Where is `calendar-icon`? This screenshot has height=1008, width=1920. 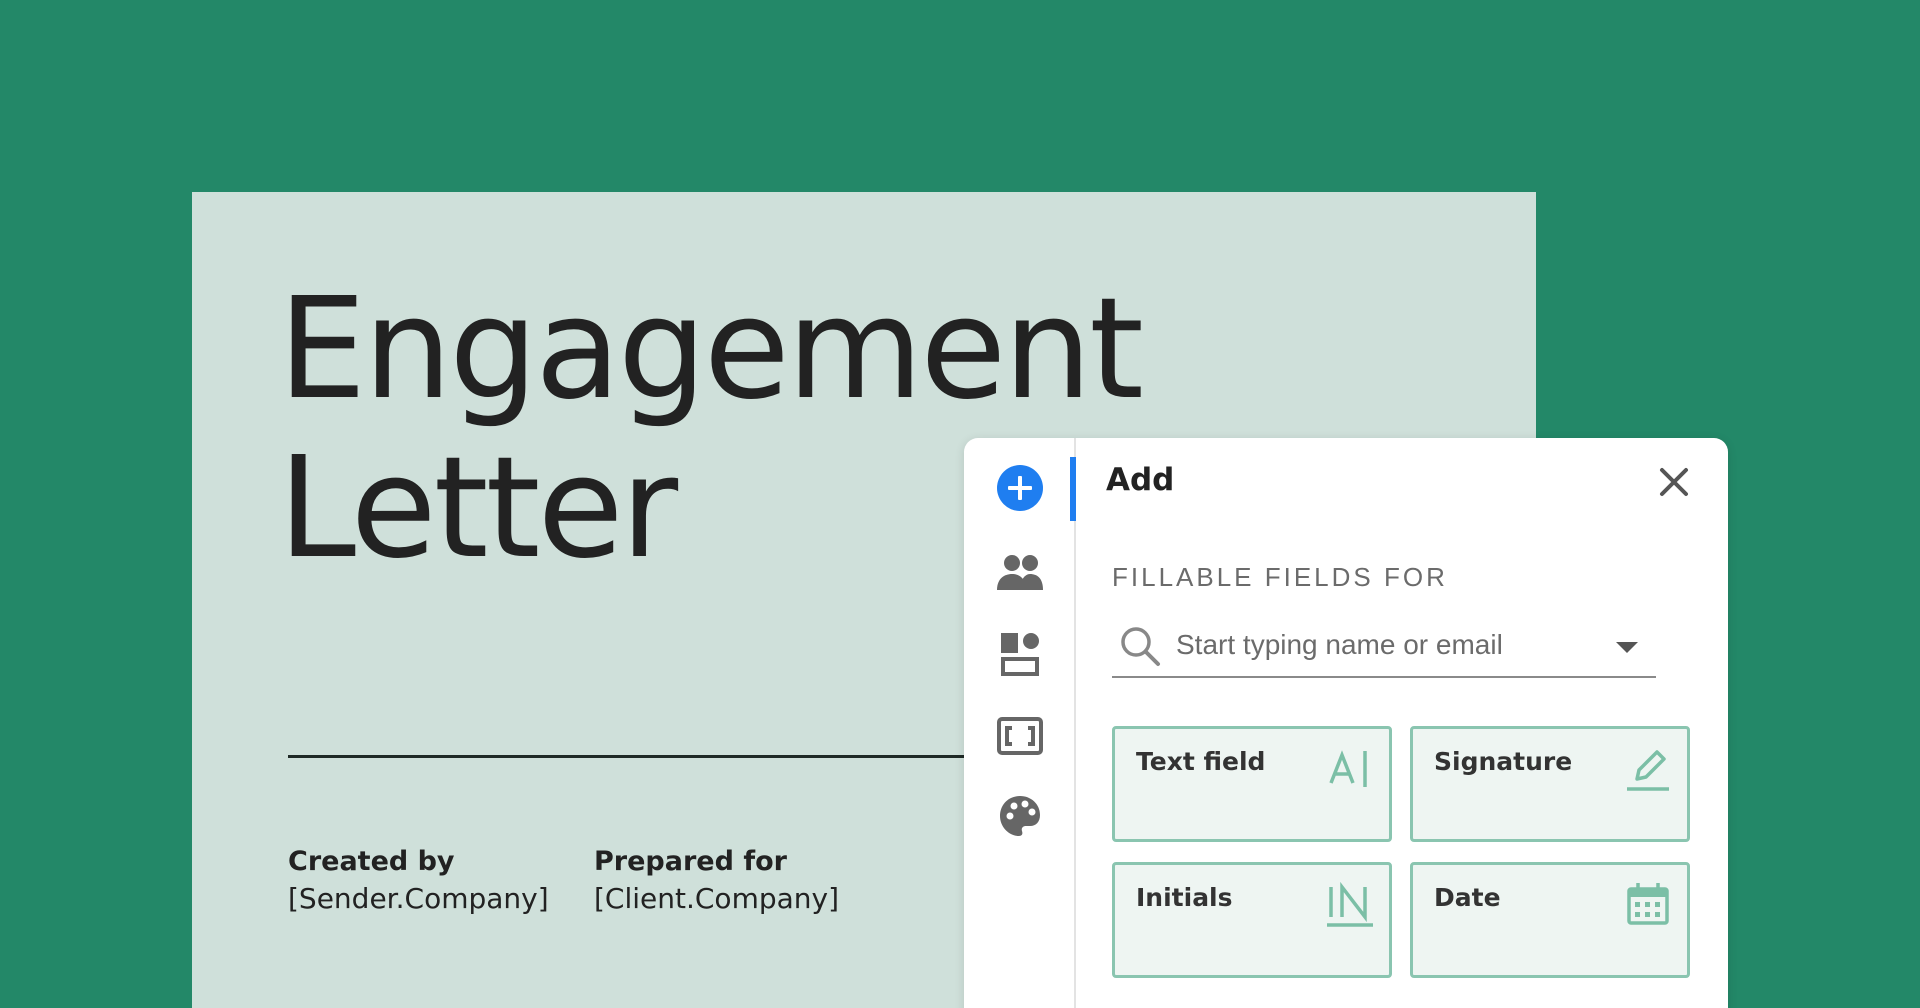
calendar-icon is located at coordinates (1648, 904).